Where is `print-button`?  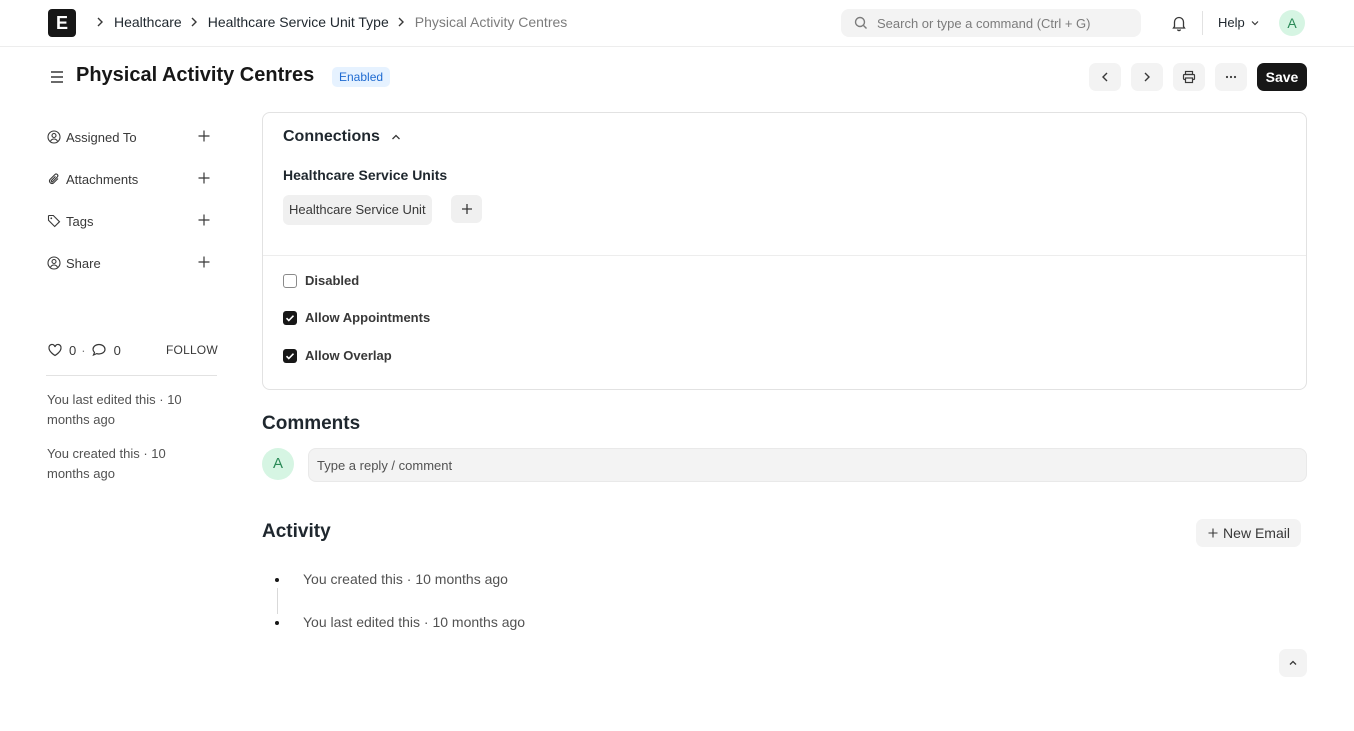
print-button is located at coordinates (1189, 77).